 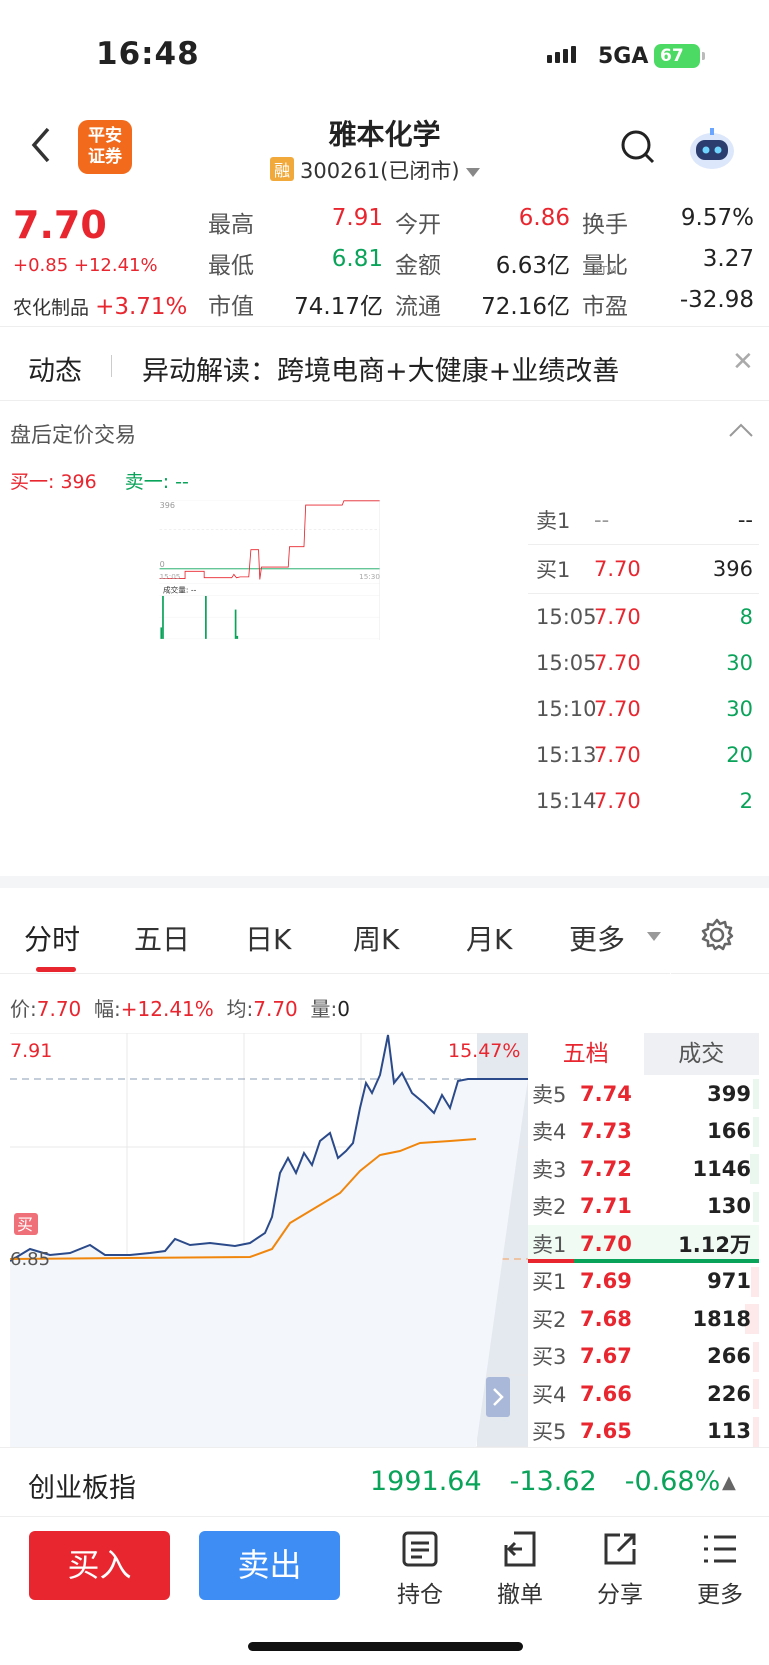 What do you see at coordinates (73, 435) in the screenshot?
I see `after-hours-title: 盘后定价交易` at bounding box center [73, 435].